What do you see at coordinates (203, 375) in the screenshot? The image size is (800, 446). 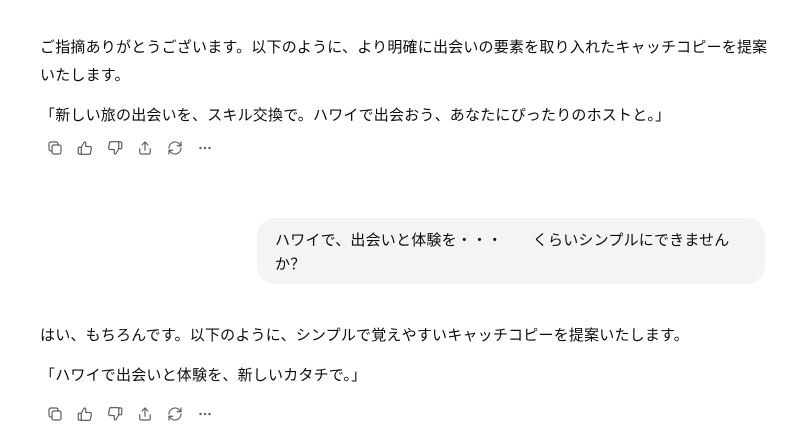 I see `assistant-message-2-paragraph-2: 「ハワイで出会いと体験を、新しいカタチで。」` at bounding box center [203, 375].